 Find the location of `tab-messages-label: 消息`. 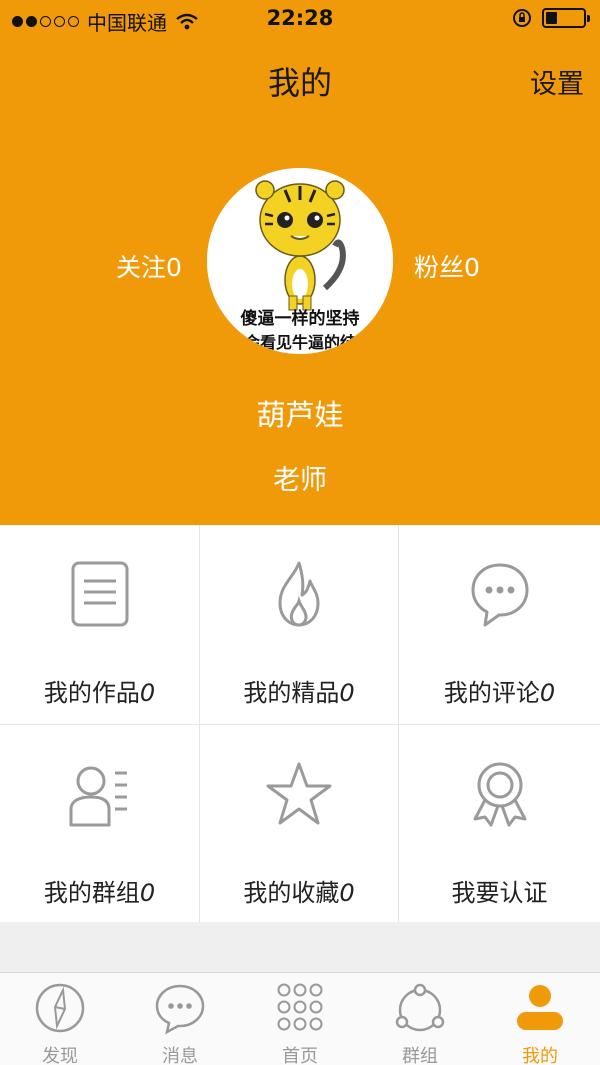

tab-messages-label: 消息 is located at coordinates (180, 1055).